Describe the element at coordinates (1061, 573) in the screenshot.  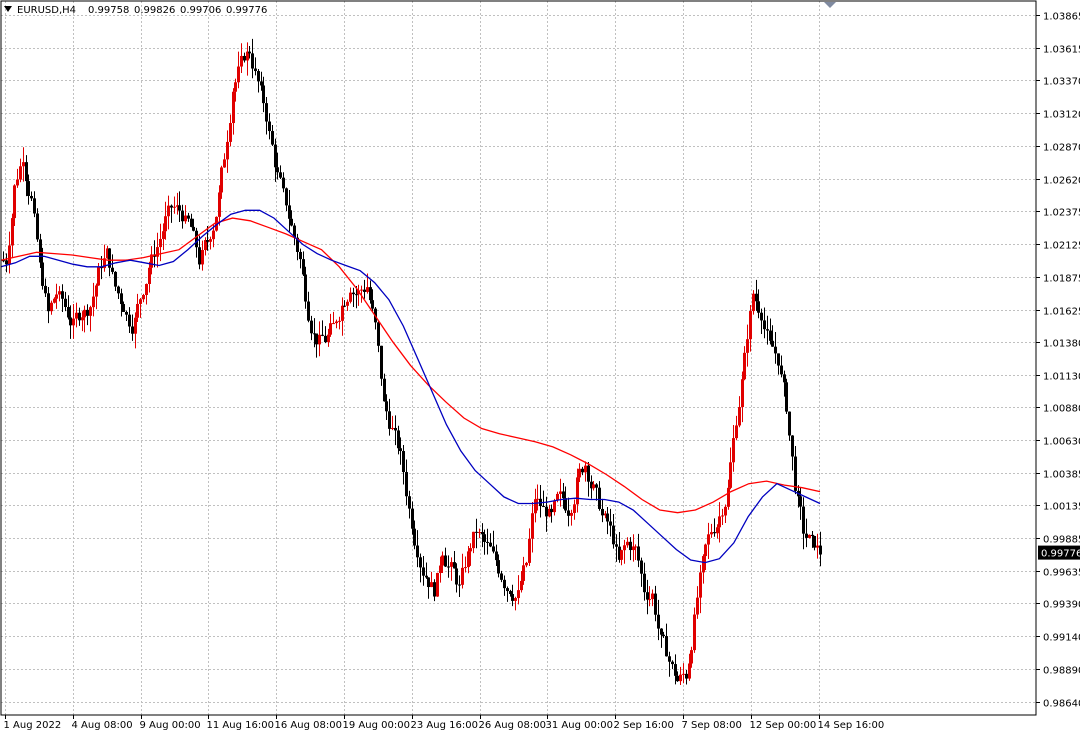
I see `y-tick-label: 0.99635` at that location.